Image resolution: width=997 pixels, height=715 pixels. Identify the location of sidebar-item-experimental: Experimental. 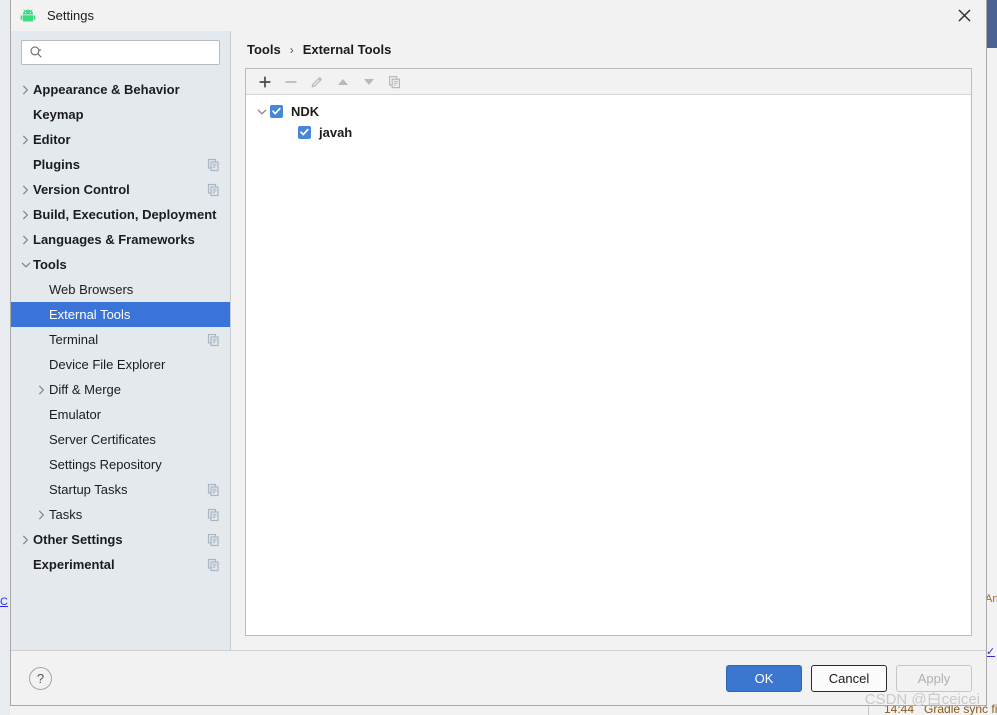
(120, 564).